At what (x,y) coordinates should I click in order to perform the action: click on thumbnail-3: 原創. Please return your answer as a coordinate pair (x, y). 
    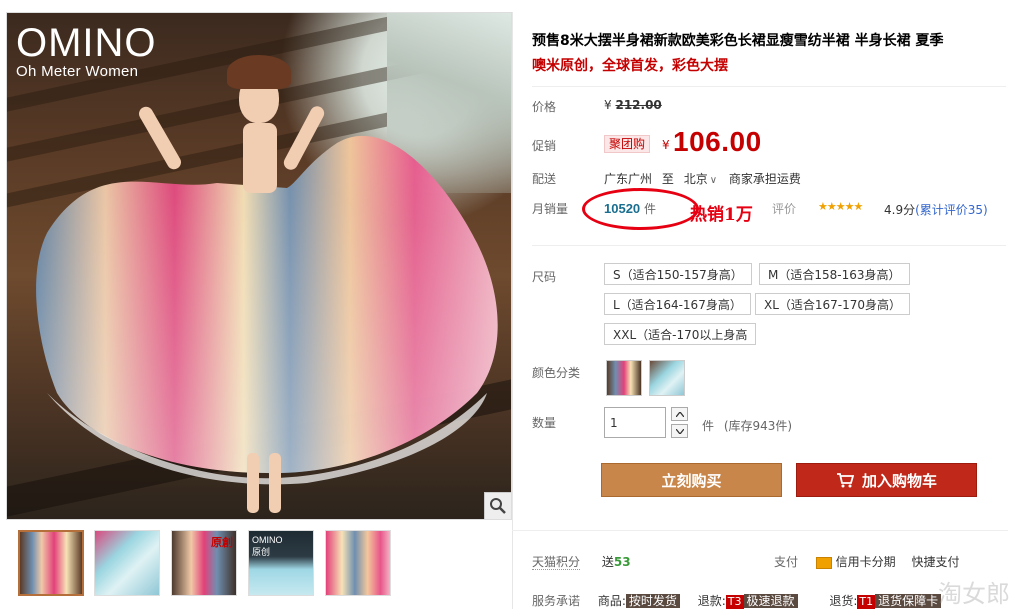
    Looking at the image, I should click on (204, 563).